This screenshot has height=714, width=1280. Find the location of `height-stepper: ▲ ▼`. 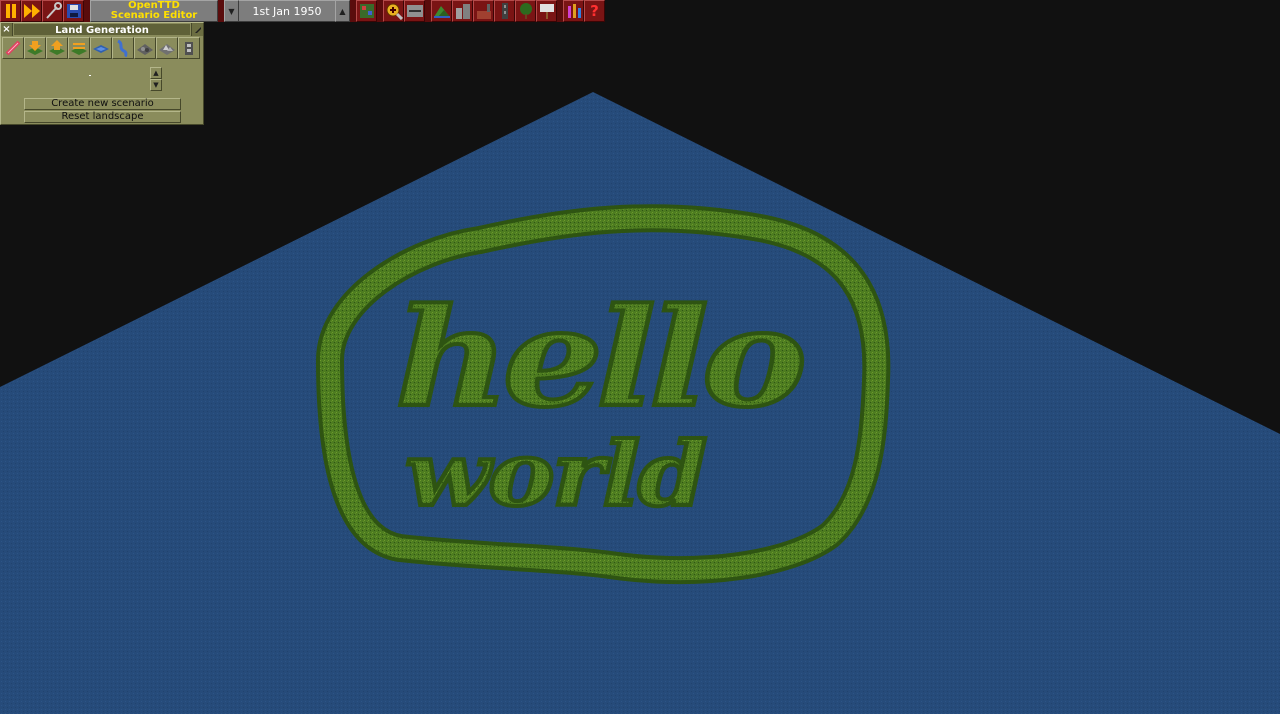

height-stepper: ▲ ▼ is located at coordinates (156, 79).